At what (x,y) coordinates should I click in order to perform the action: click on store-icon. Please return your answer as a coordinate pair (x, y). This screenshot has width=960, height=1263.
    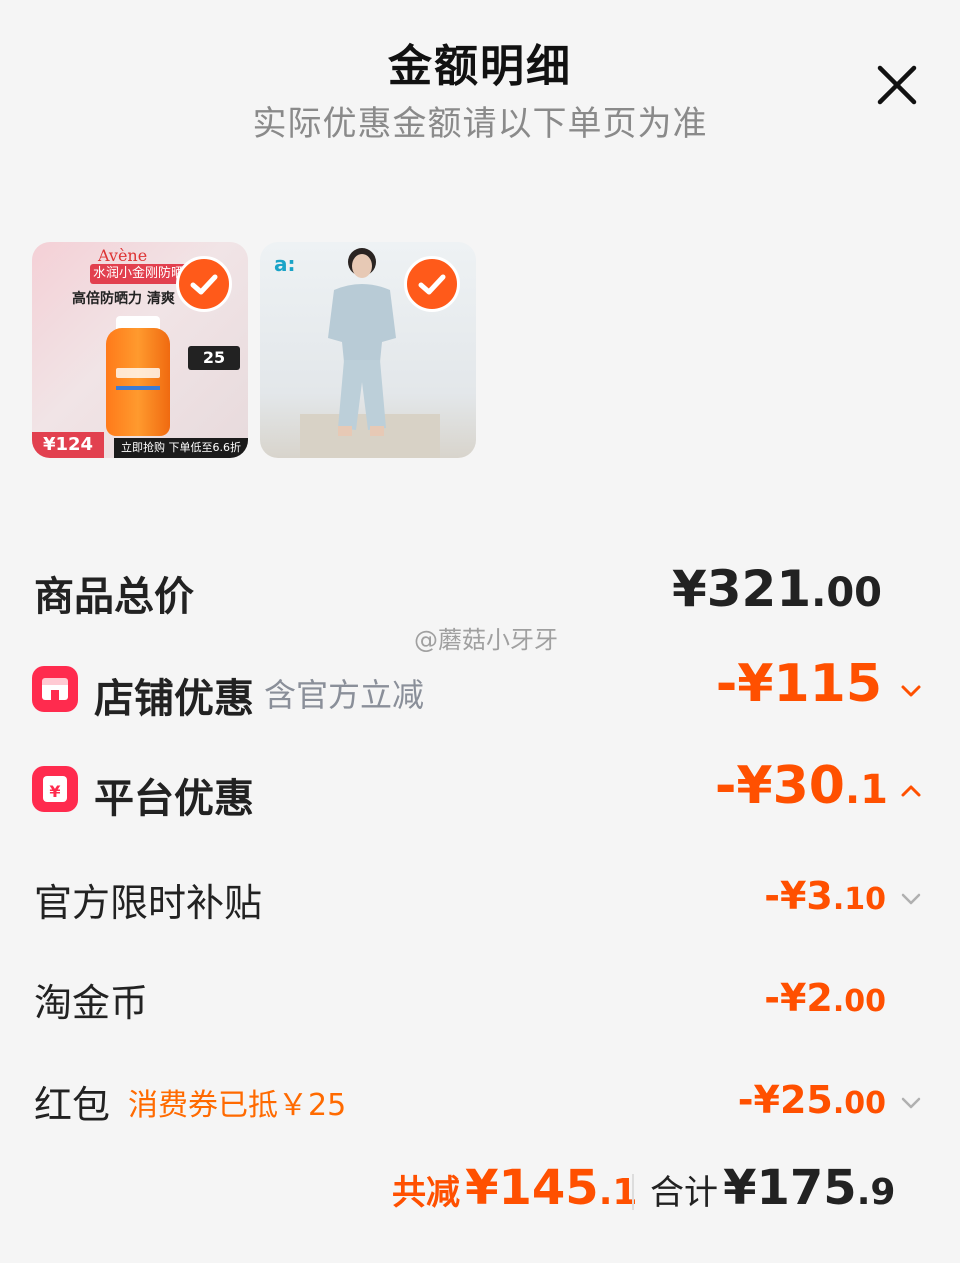
    Looking at the image, I should click on (55, 689).